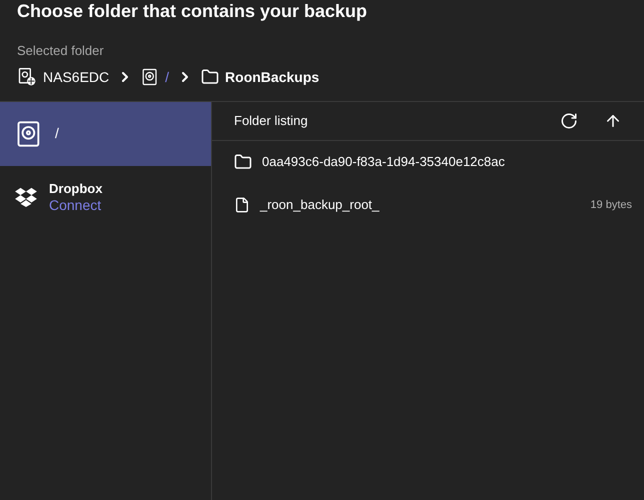 This screenshot has width=644, height=500. What do you see at coordinates (242, 205) in the screenshot?
I see `file-icon` at bounding box center [242, 205].